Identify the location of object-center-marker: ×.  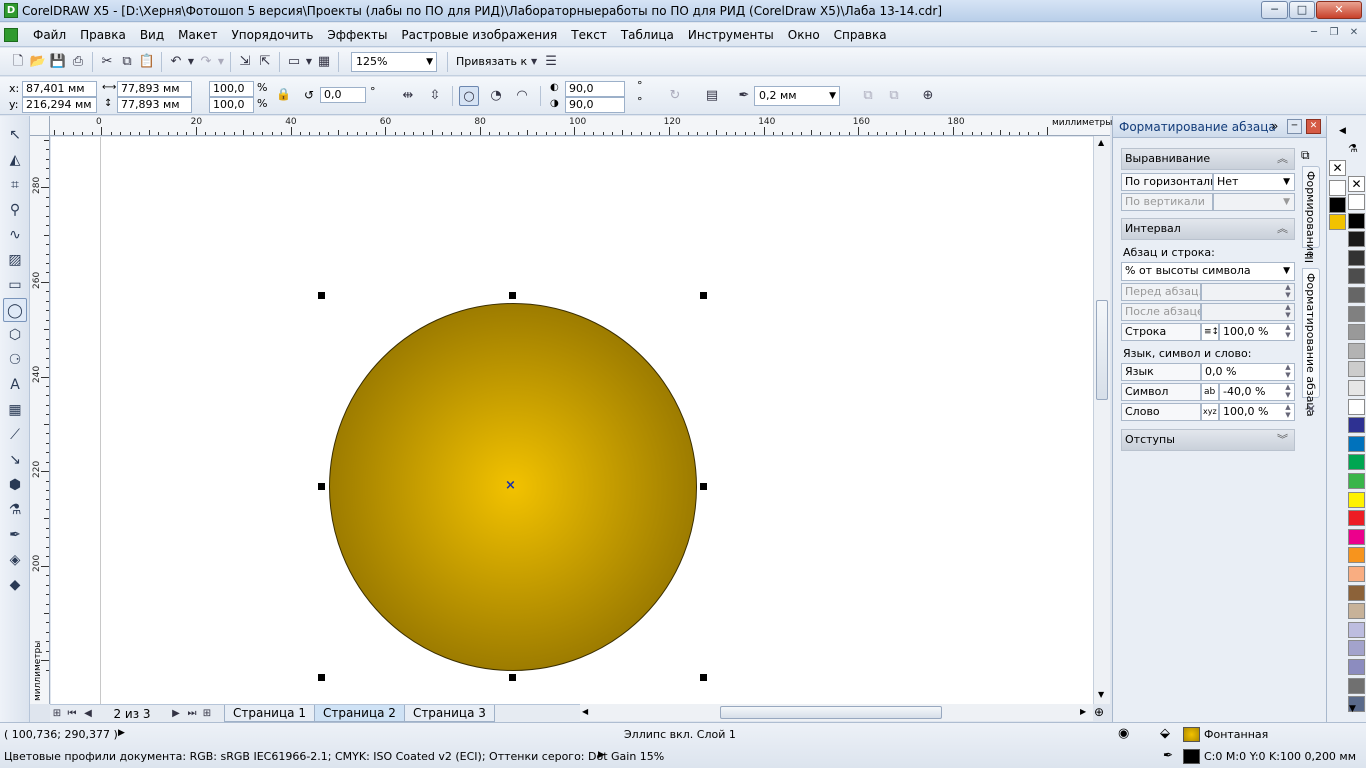
(510, 485).